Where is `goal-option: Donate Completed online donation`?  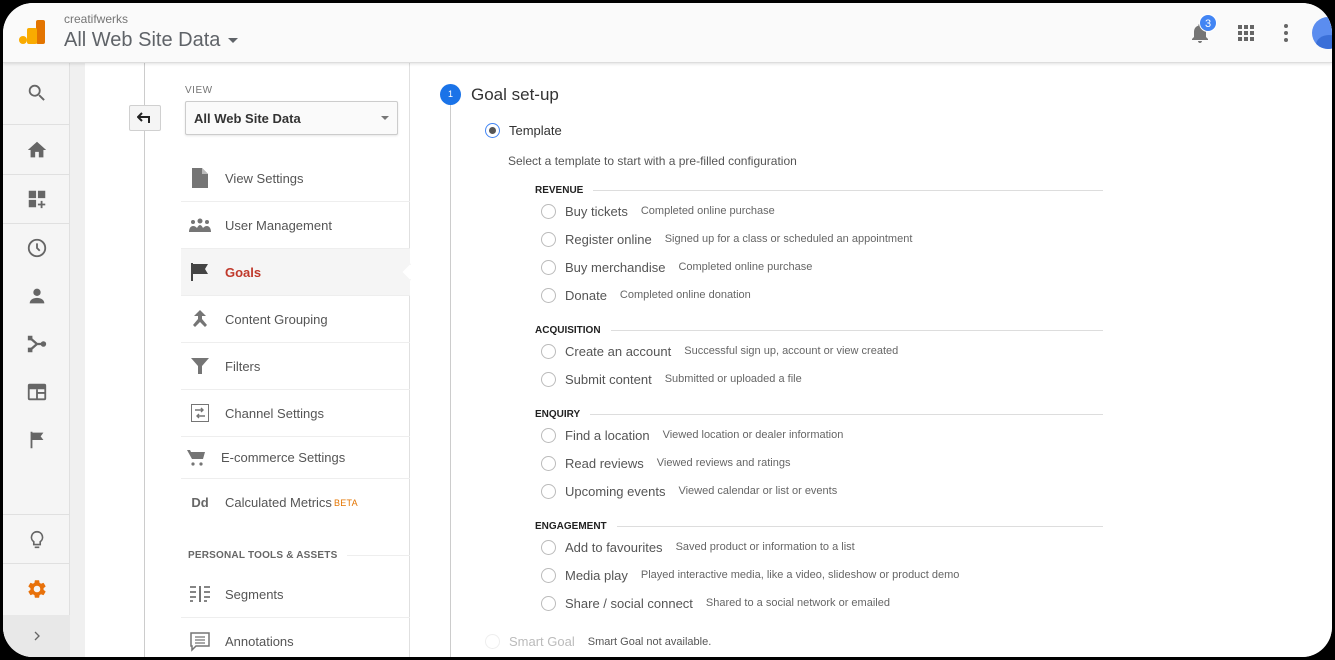
goal-option: Donate Completed online donation is located at coordinates (819, 295).